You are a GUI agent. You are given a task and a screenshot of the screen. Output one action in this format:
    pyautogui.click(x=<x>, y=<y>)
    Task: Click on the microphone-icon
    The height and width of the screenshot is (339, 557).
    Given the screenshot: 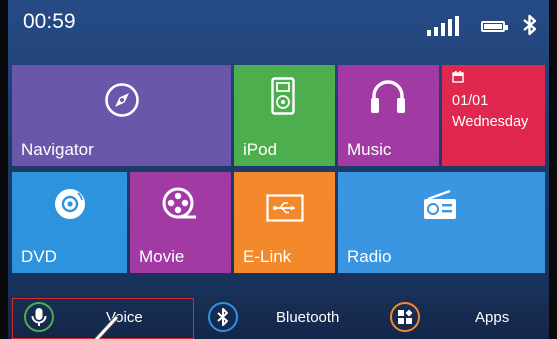 What is the action you would take?
    pyautogui.click(x=39, y=317)
    